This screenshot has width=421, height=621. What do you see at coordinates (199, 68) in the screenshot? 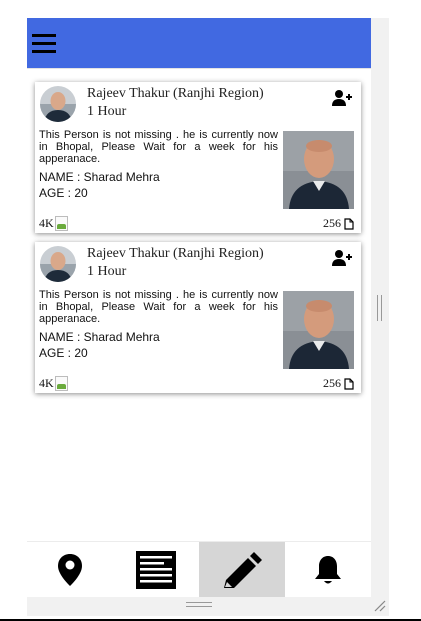
I see `header-divider` at bounding box center [199, 68].